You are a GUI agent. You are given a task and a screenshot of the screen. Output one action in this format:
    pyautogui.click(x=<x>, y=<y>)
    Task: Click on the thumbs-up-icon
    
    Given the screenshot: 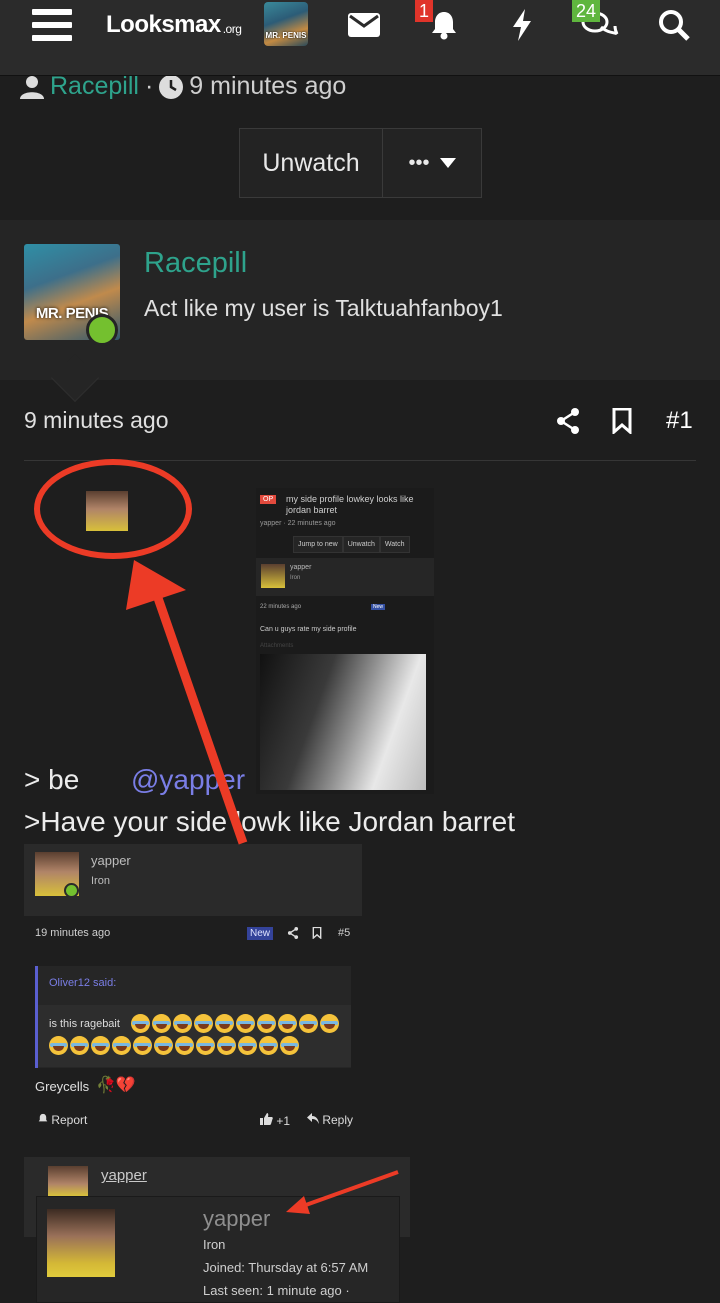 What is the action you would take?
    pyautogui.click(x=266, y=1119)
    